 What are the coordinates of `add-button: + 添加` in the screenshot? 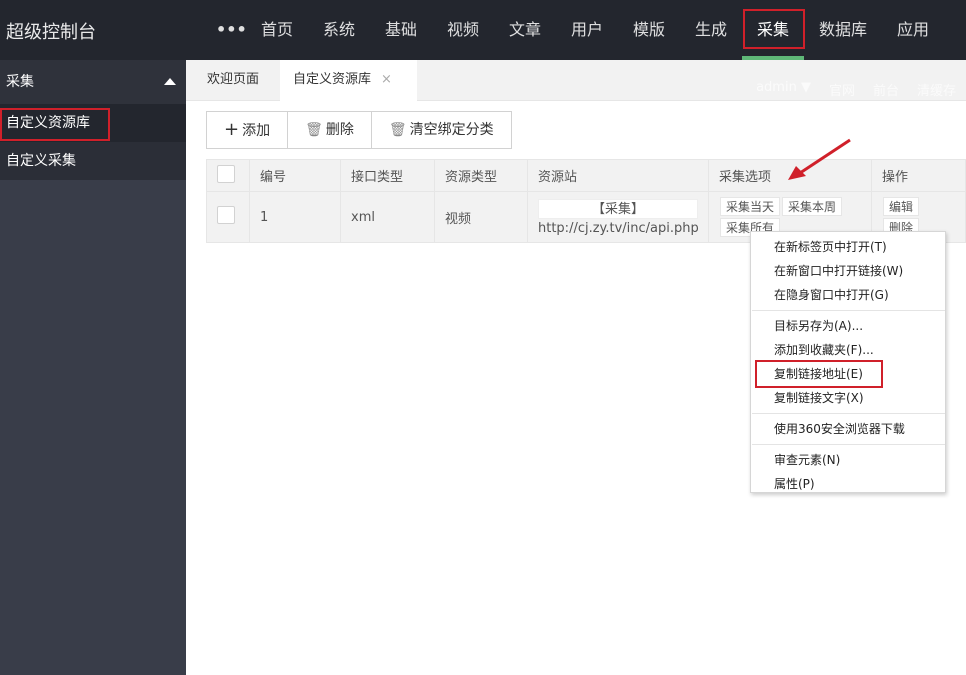 It's located at (248, 130).